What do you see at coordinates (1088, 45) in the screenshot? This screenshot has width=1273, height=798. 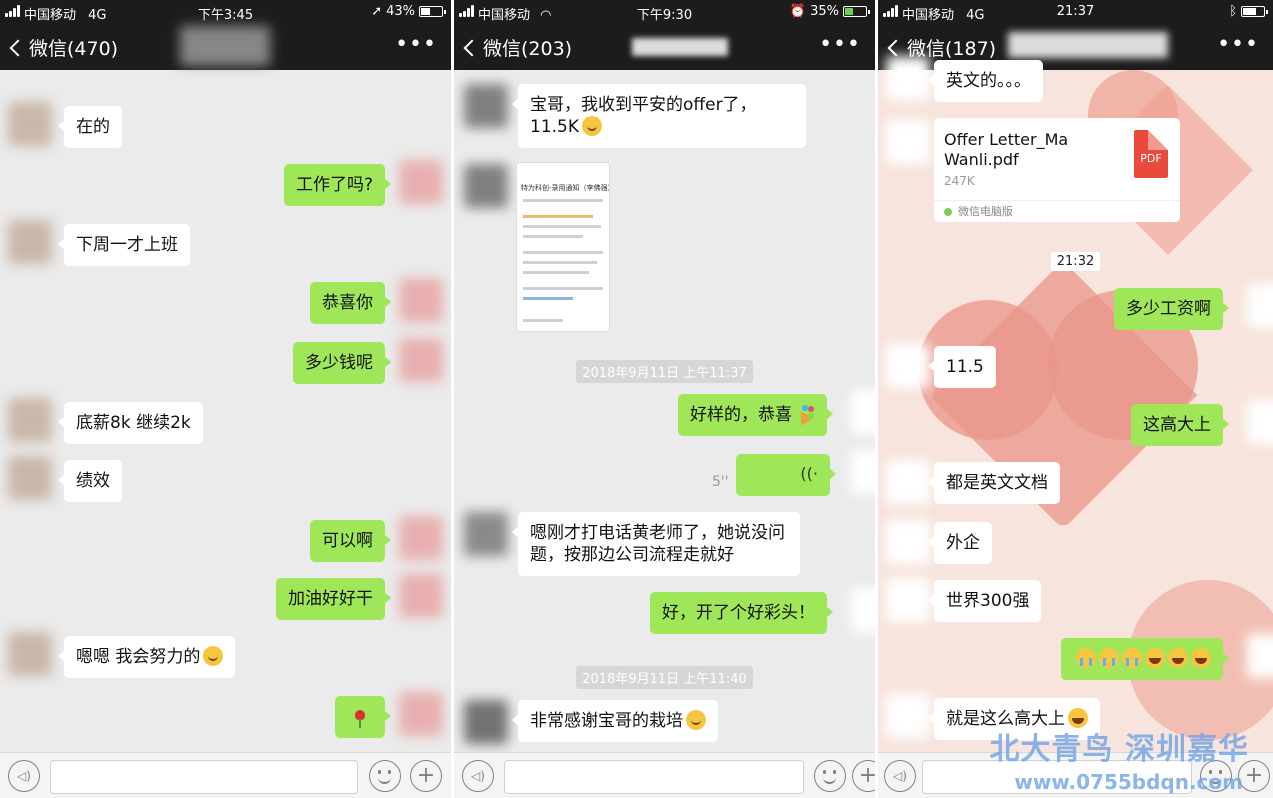 I see `blurred-contact-name` at bounding box center [1088, 45].